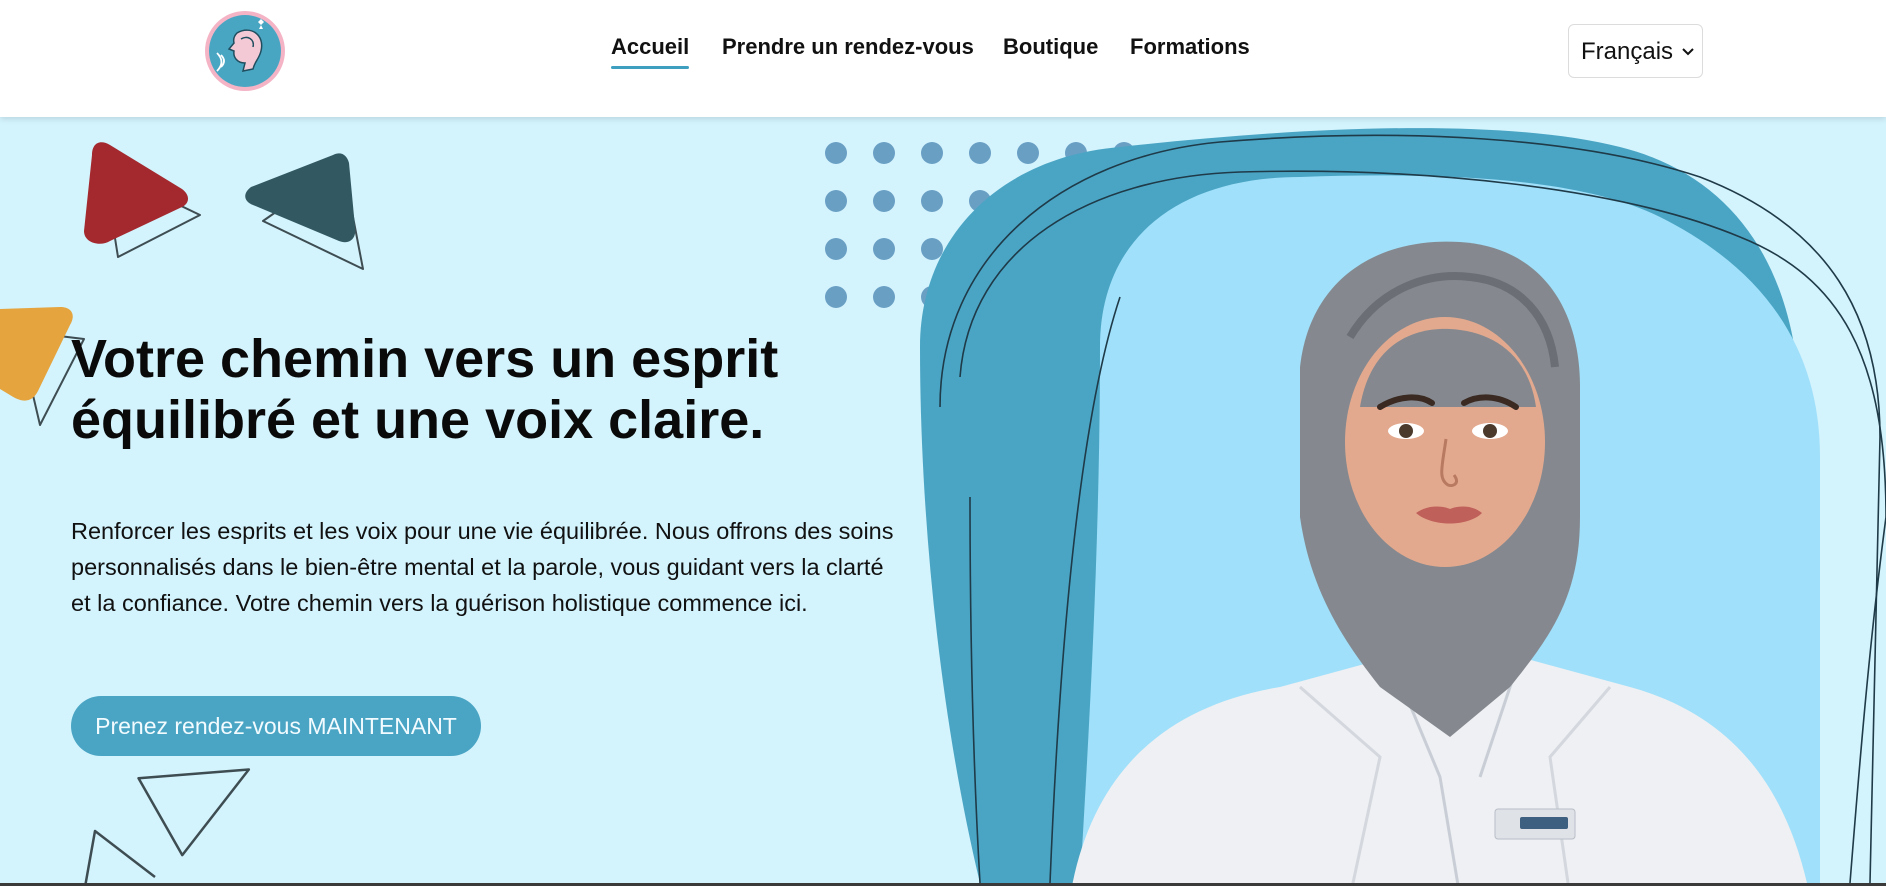 The width and height of the screenshot is (1886, 886). I want to click on chevron-down-icon, so click(1688, 52).